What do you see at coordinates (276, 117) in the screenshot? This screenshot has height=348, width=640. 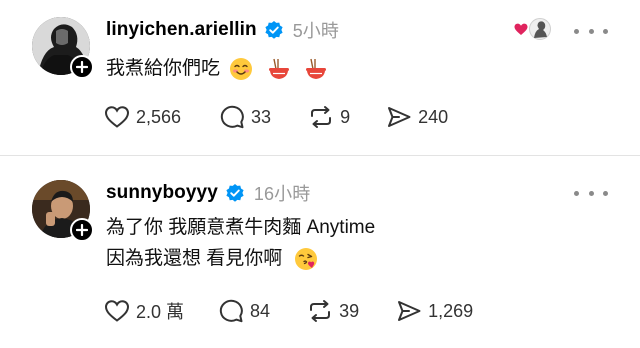 I see `post-actions: 2,566 33 9 240` at bounding box center [276, 117].